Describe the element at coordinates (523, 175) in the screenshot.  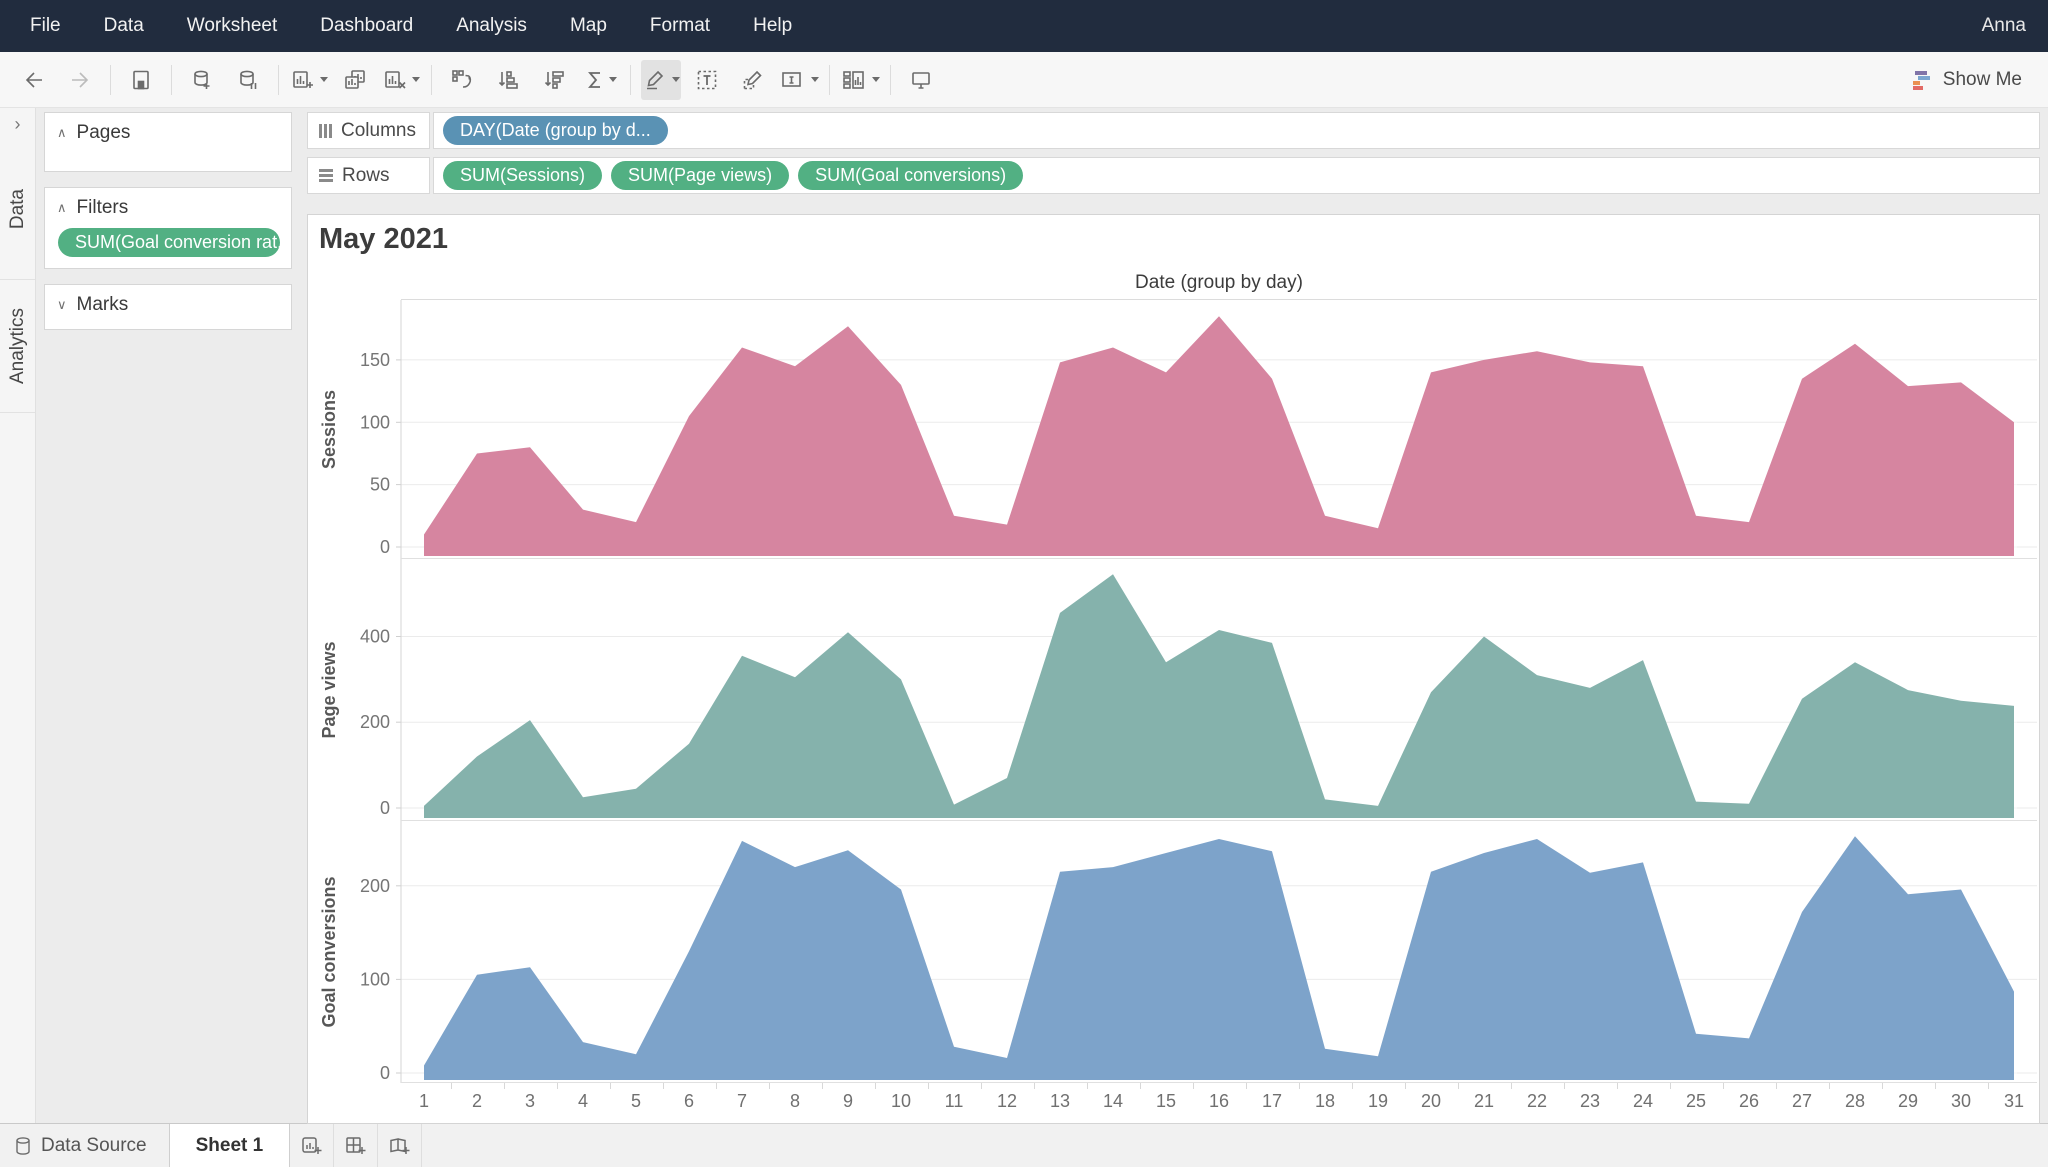
I see `rows-pill: SUM(Sessions)` at that location.